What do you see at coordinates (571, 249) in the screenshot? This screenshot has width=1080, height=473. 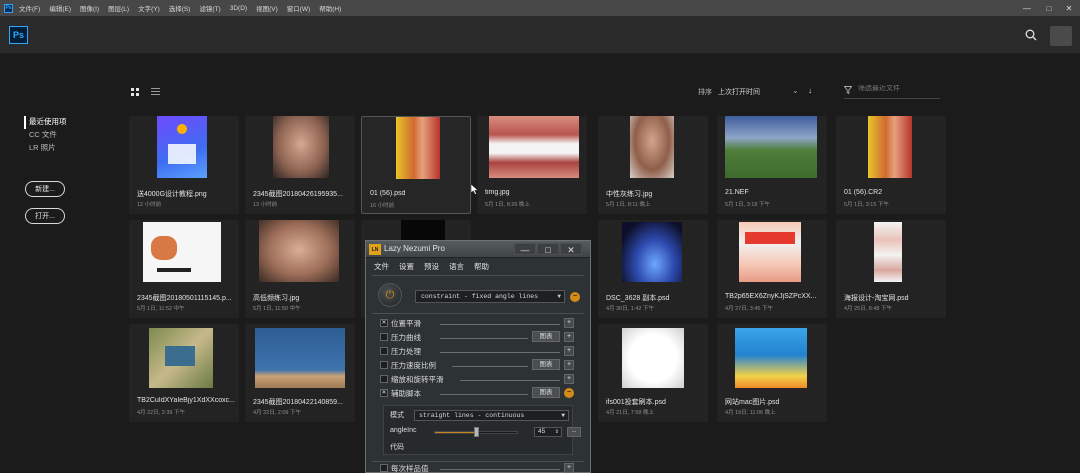 I see `panel-close-button: ✕` at bounding box center [571, 249].